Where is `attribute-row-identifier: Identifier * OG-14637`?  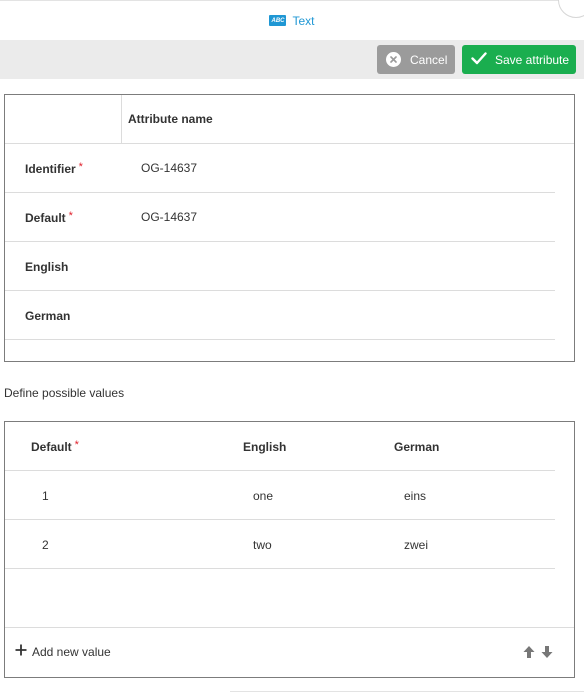 attribute-row-identifier: Identifier * OG-14637 is located at coordinates (280, 168).